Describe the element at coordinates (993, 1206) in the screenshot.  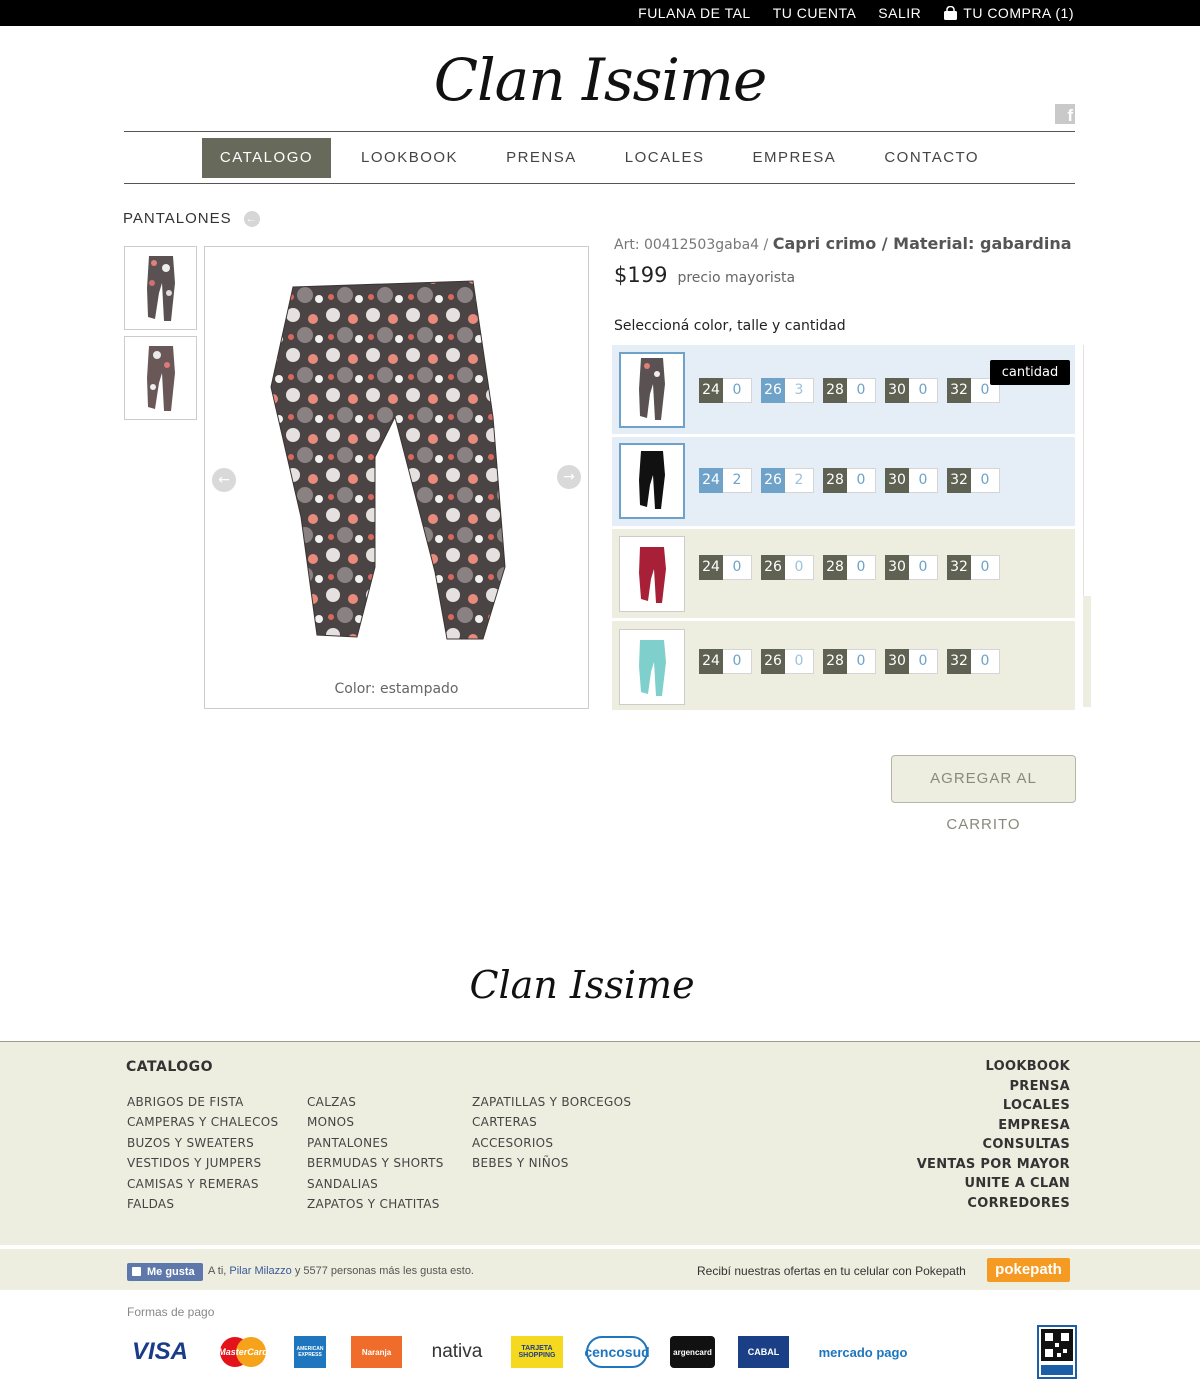
I see `footer-link: CORREDORES` at that location.